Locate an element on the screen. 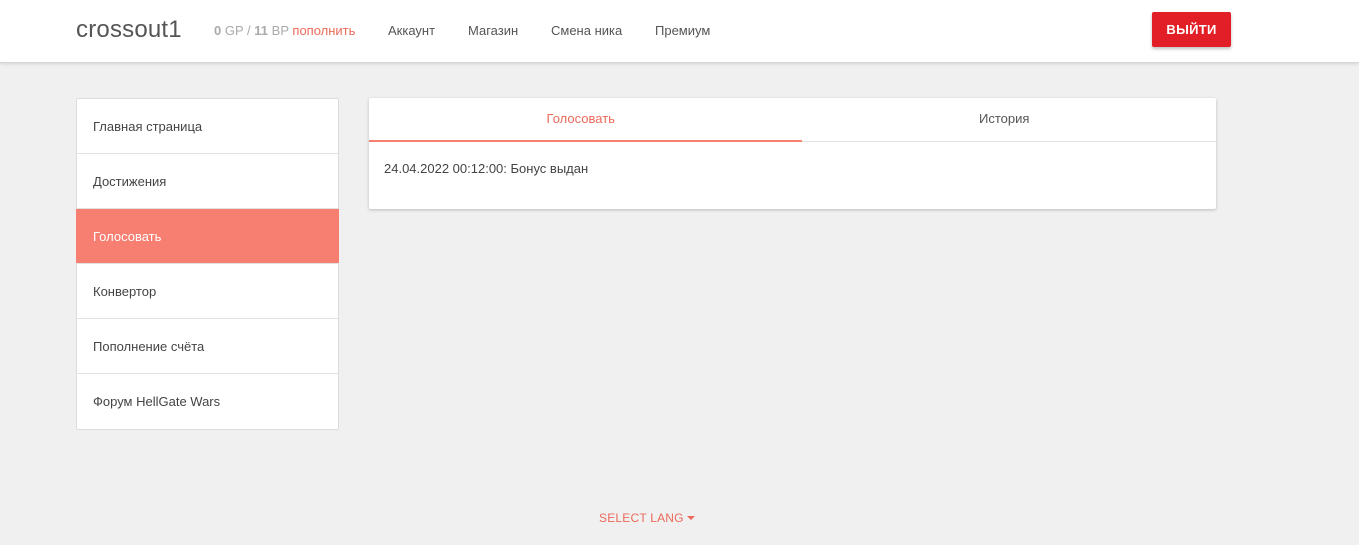 The height and width of the screenshot is (545, 1359). select-lang-dropdown: SELECT LANG is located at coordinates (647, 518).